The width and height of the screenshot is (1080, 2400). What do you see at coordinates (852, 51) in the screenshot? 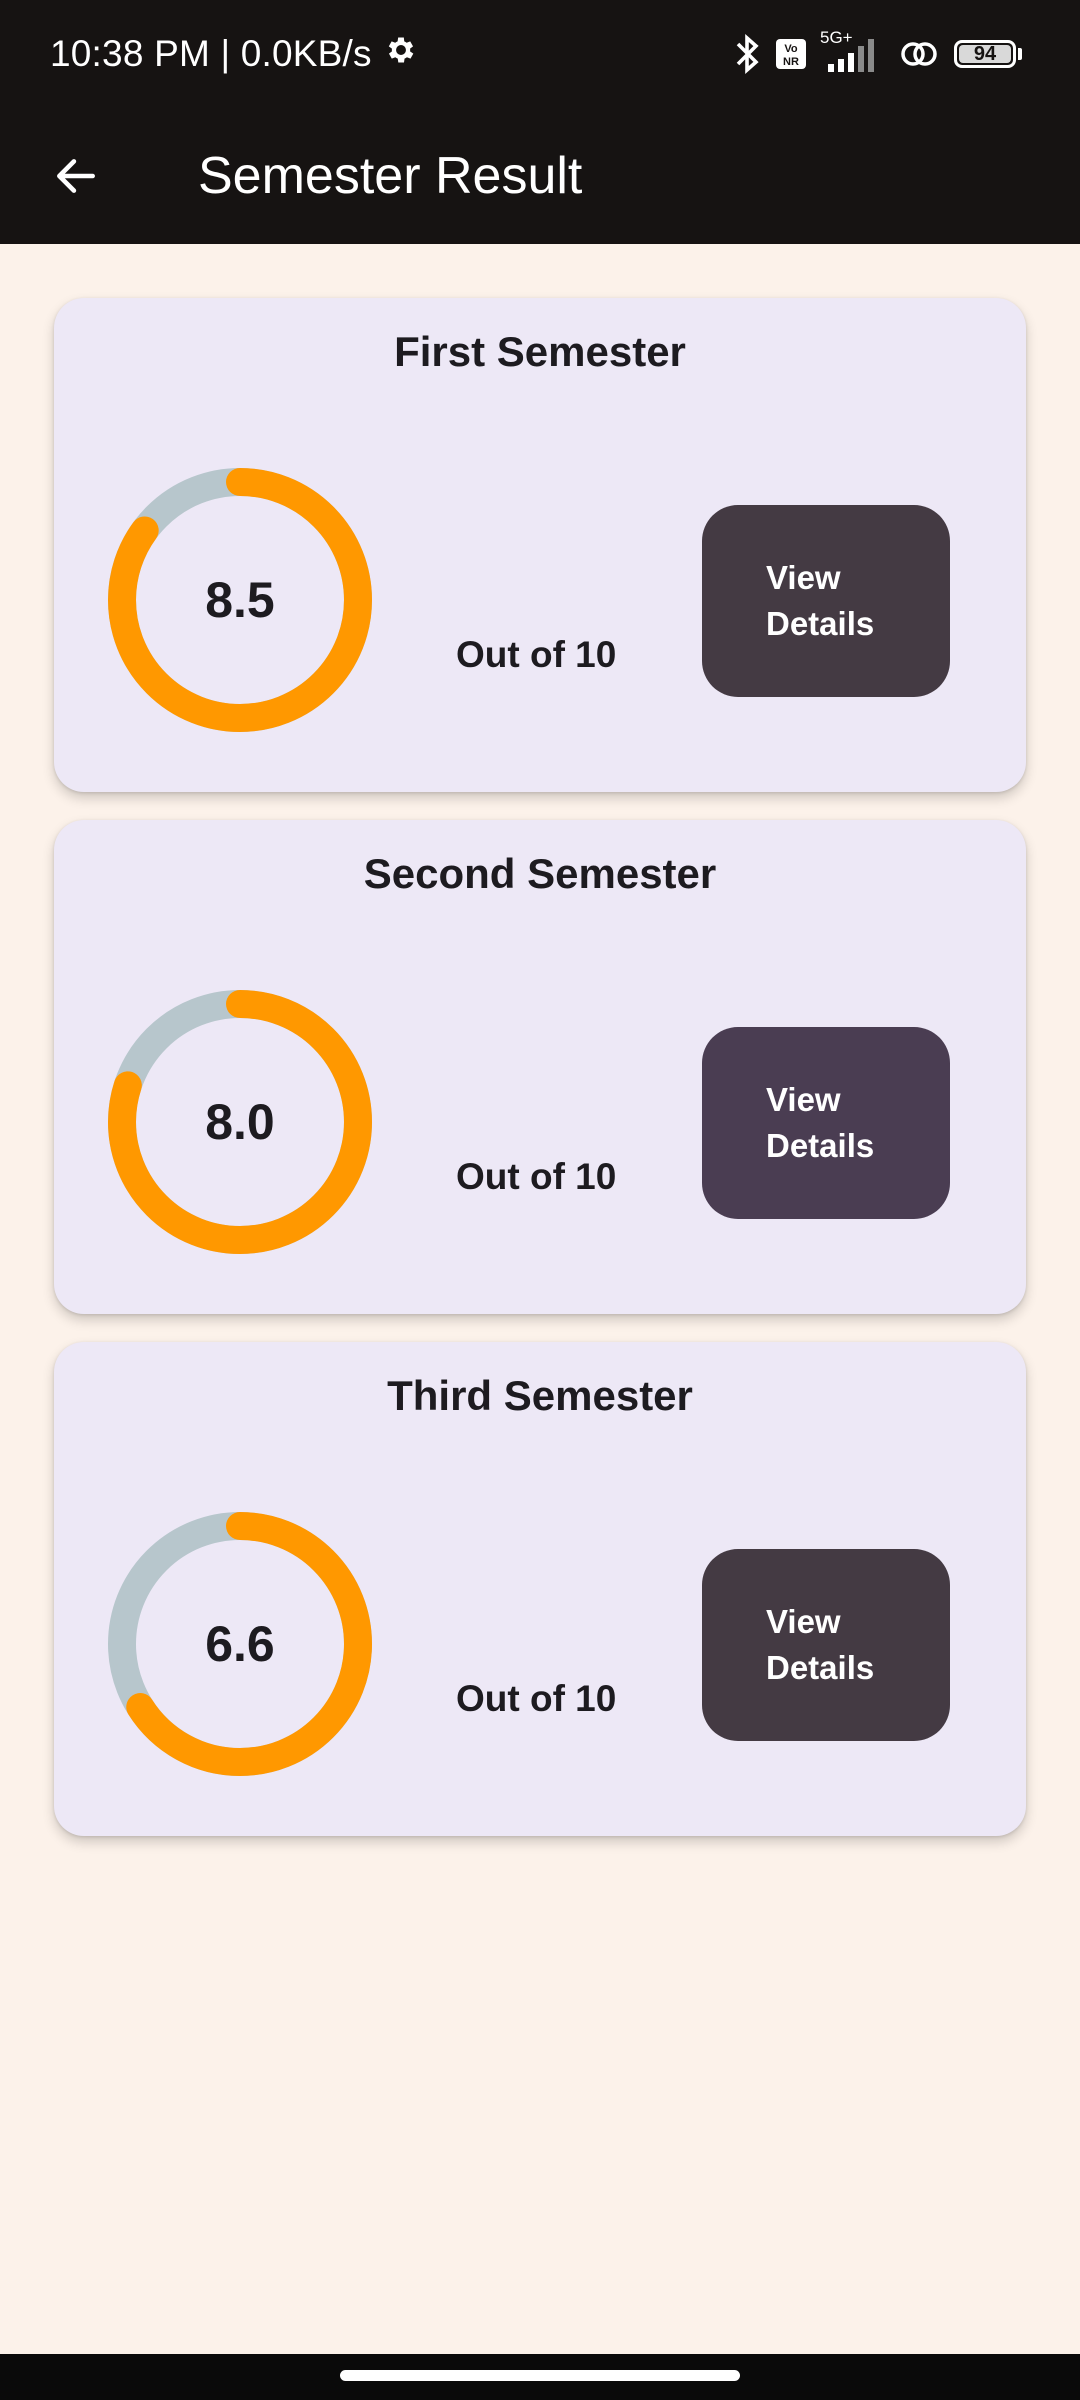
I see `signal-icon: 5G+` at bounding box center [852, 51].